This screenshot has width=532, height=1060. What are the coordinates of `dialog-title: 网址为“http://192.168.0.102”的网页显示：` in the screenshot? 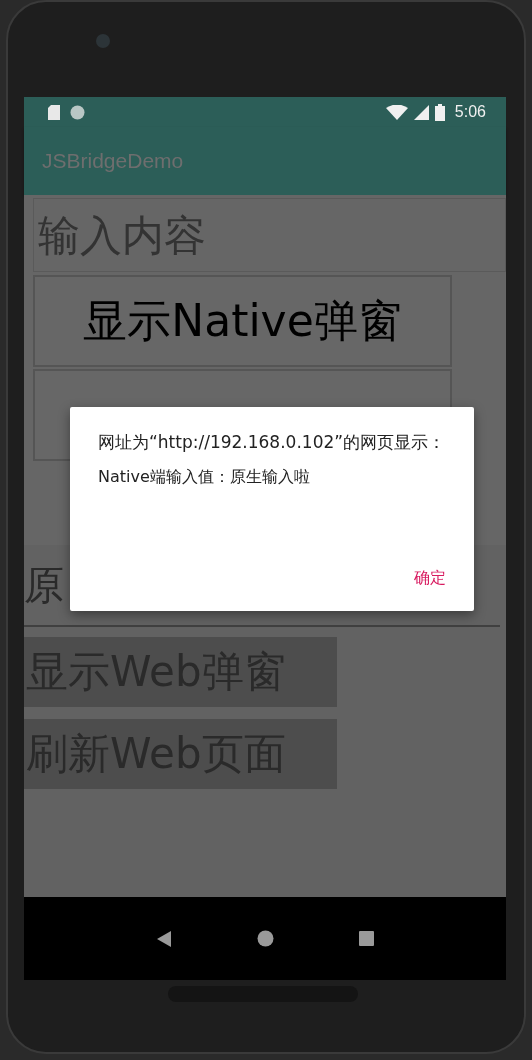 It's located at (272, 442).